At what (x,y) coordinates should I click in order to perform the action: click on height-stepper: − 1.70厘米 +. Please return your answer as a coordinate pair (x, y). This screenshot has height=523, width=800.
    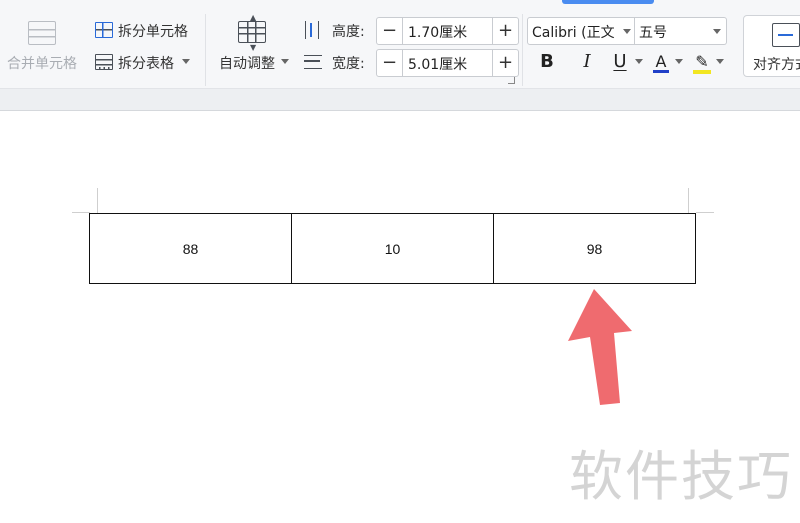
    Looking at the image, I should click on (447, 31).